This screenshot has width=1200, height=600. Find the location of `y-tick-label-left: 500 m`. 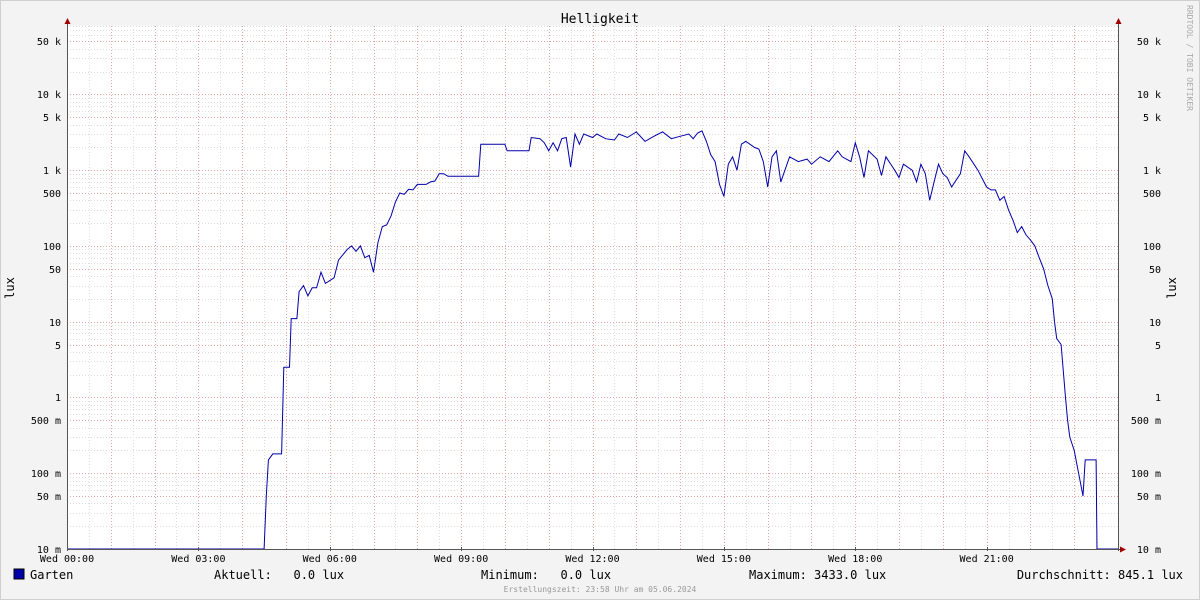

y-tick-label-left: 500 m is located at coordinates (46, 421).